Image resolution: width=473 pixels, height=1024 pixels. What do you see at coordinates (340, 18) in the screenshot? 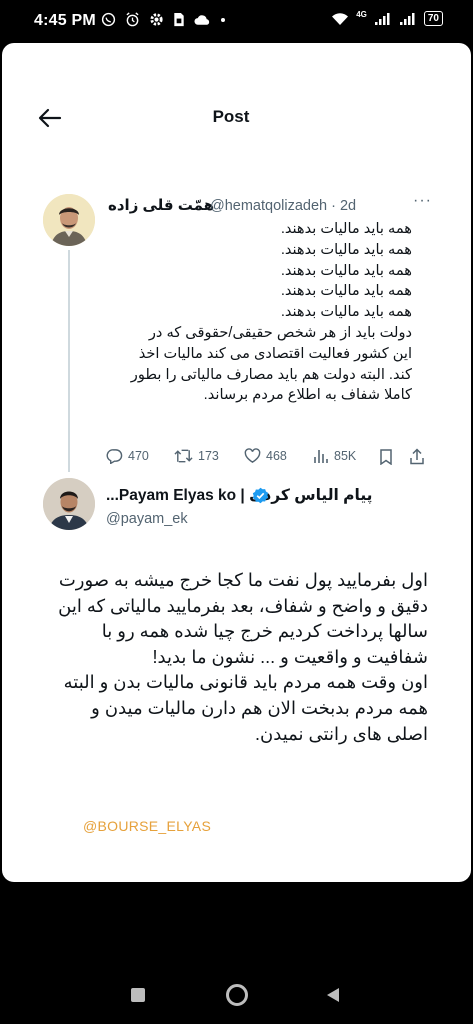
I see `wifi-icon` at bounding box center [340, 18].